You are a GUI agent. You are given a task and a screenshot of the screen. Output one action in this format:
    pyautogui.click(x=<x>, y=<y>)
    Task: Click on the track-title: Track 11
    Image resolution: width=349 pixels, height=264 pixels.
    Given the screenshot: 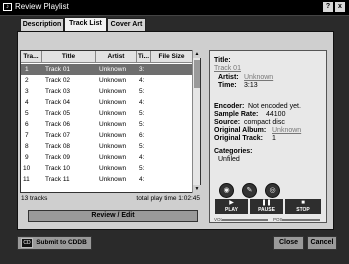 What is the action you would take?
    pyautogui.click(x=57, y=179)
    